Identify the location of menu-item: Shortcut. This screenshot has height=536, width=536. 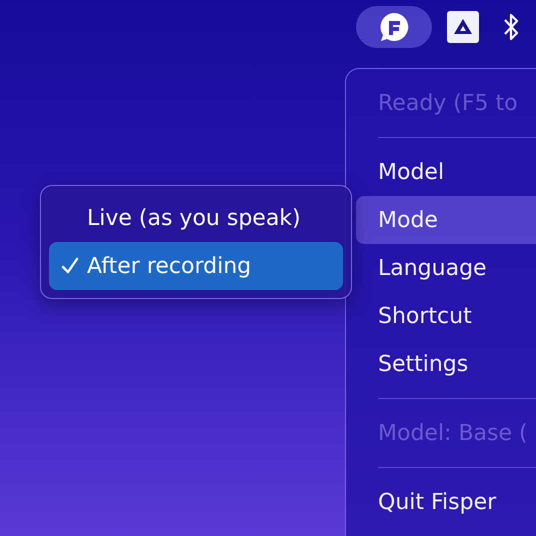
(446, 316).